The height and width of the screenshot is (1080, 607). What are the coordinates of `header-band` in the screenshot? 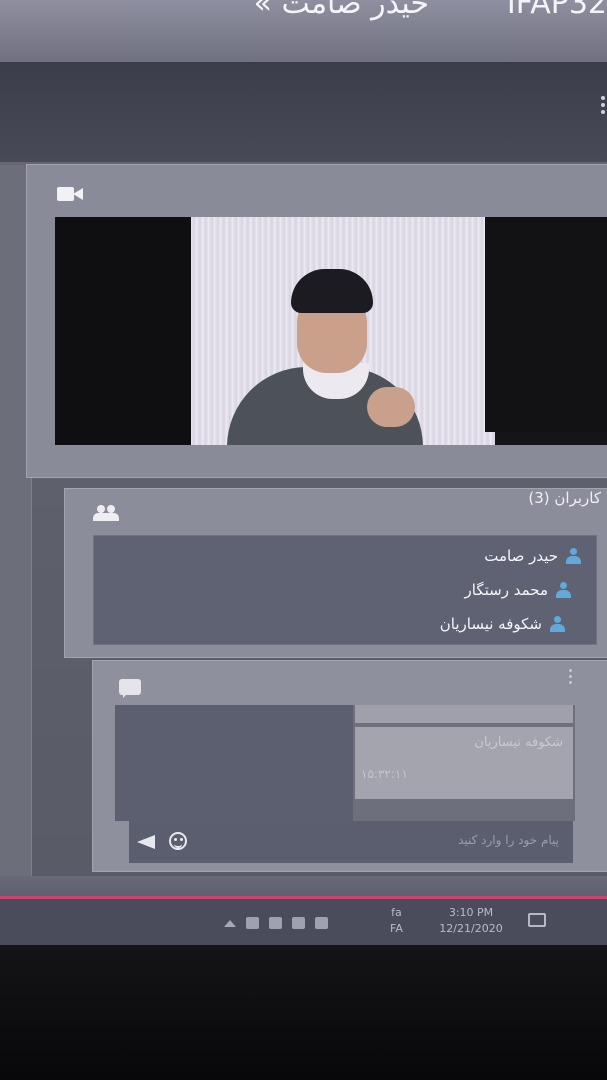 It's located at (303, 112).